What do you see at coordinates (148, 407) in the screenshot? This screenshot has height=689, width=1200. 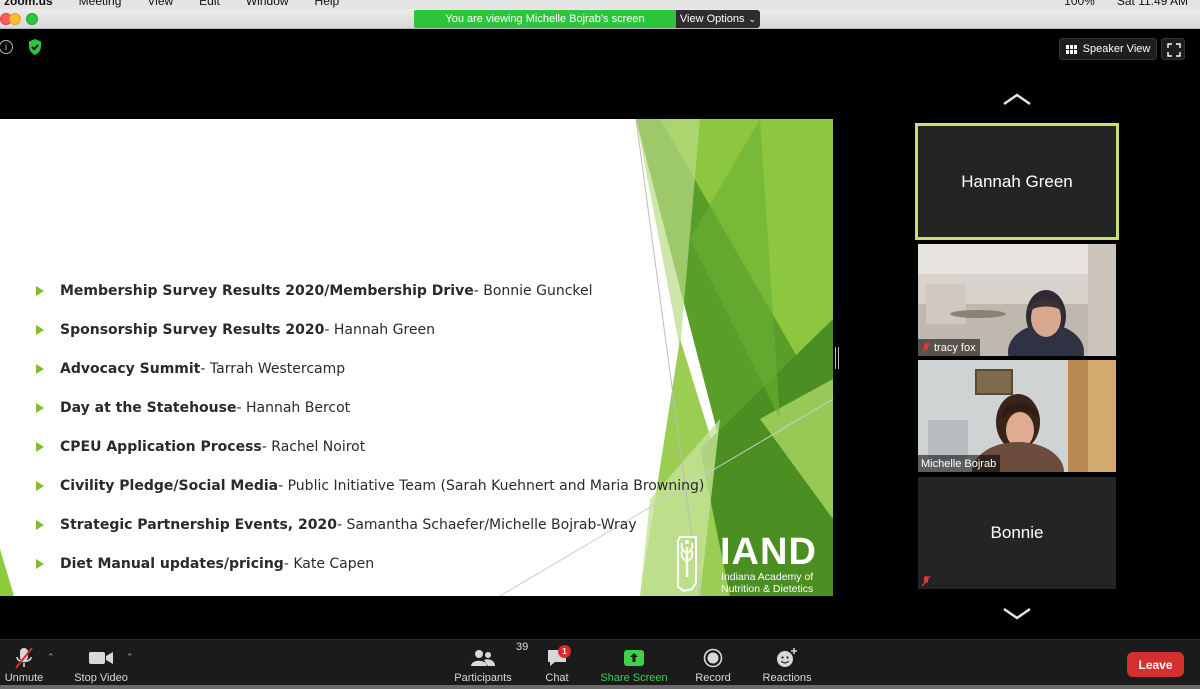 I see `agenda-topic: Day at the Statehouse` at bounding box center [148, 407].